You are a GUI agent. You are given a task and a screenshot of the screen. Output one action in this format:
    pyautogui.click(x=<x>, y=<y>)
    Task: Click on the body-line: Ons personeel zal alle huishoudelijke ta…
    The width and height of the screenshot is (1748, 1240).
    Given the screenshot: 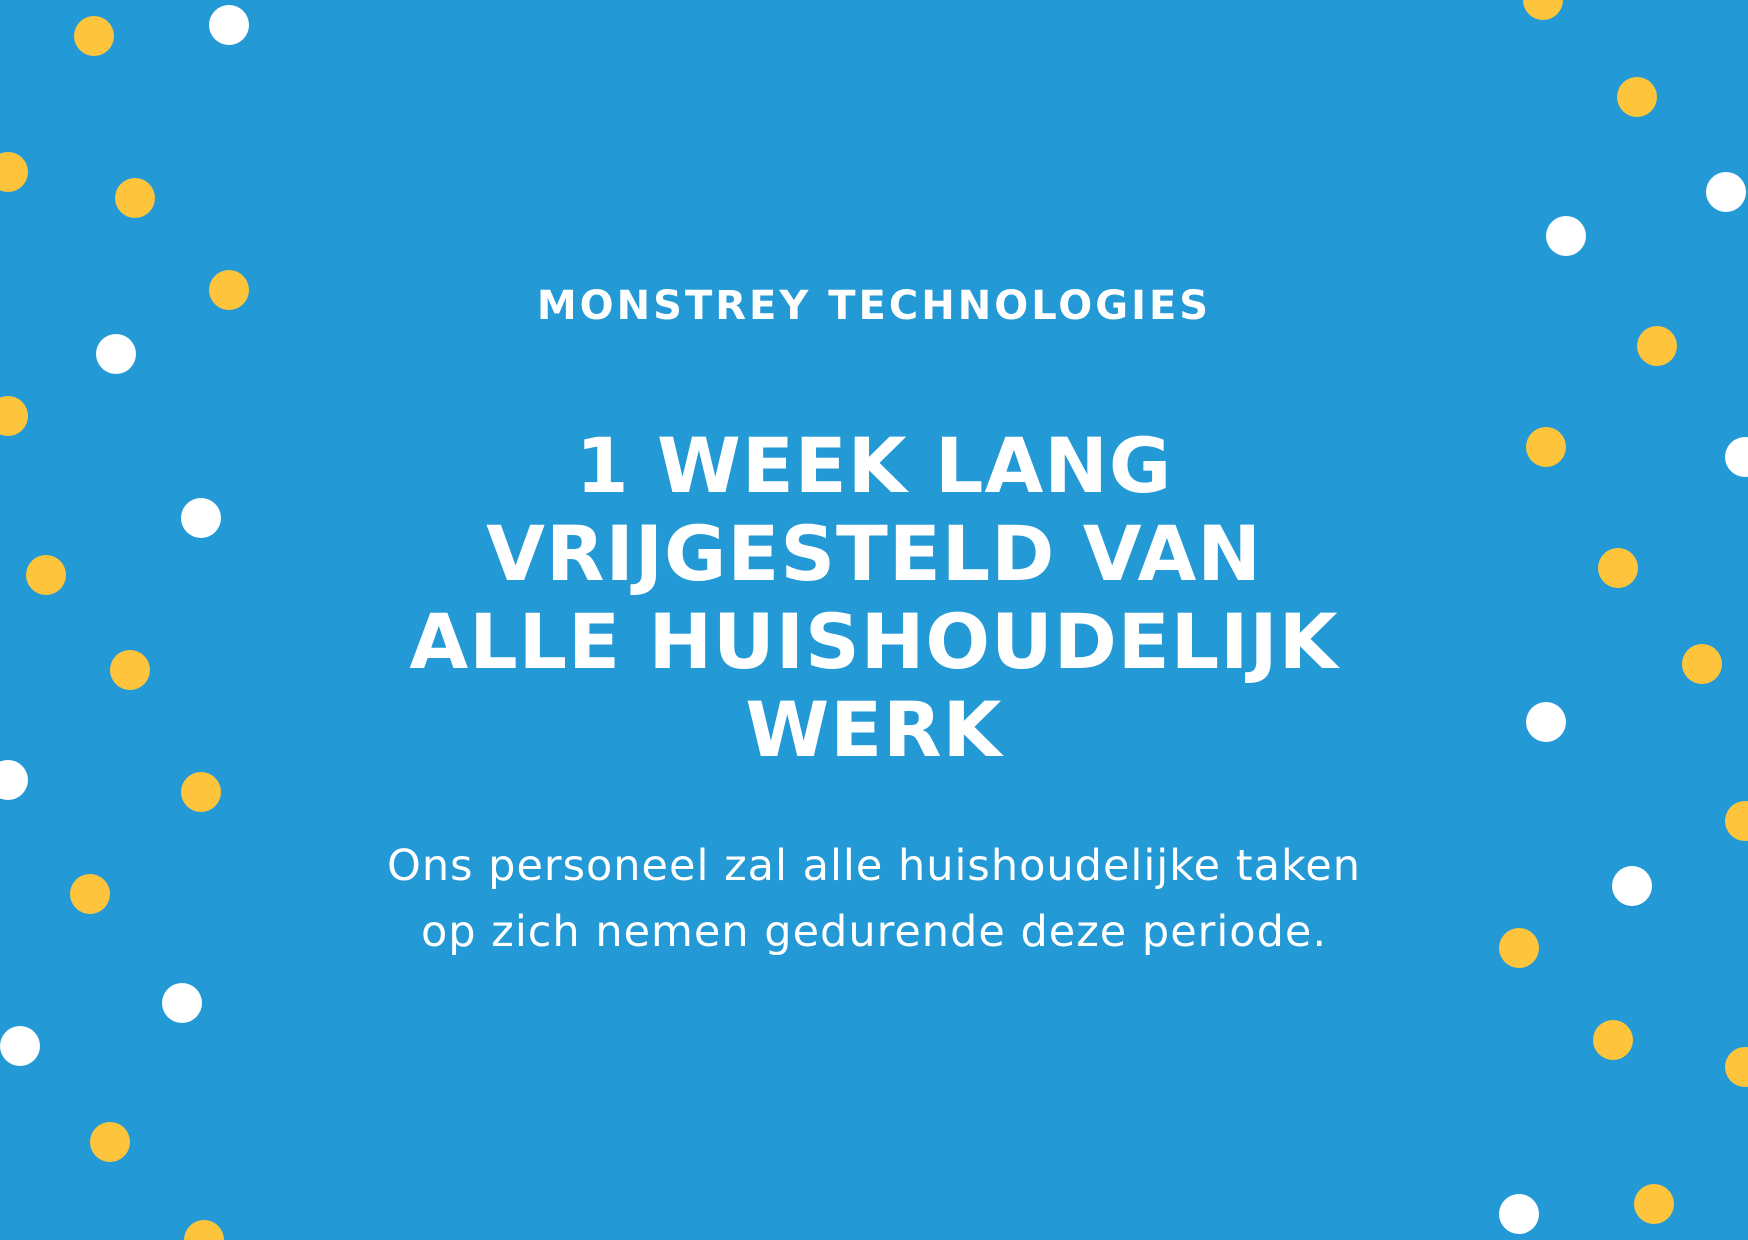 What is the action you would take?
    pyautogui.click(x=874, y=866)
    